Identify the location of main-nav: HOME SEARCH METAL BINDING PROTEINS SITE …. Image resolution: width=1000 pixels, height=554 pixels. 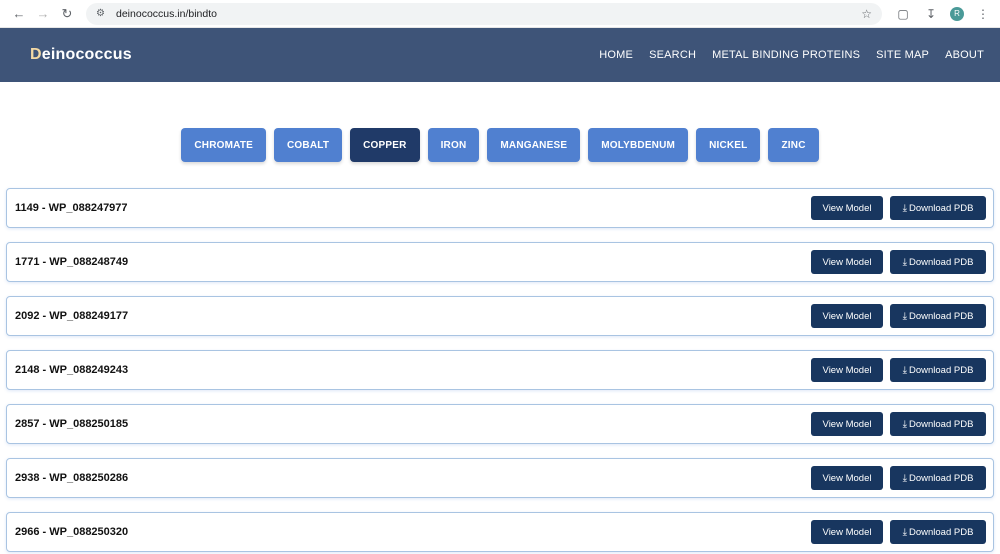
(791, 55).